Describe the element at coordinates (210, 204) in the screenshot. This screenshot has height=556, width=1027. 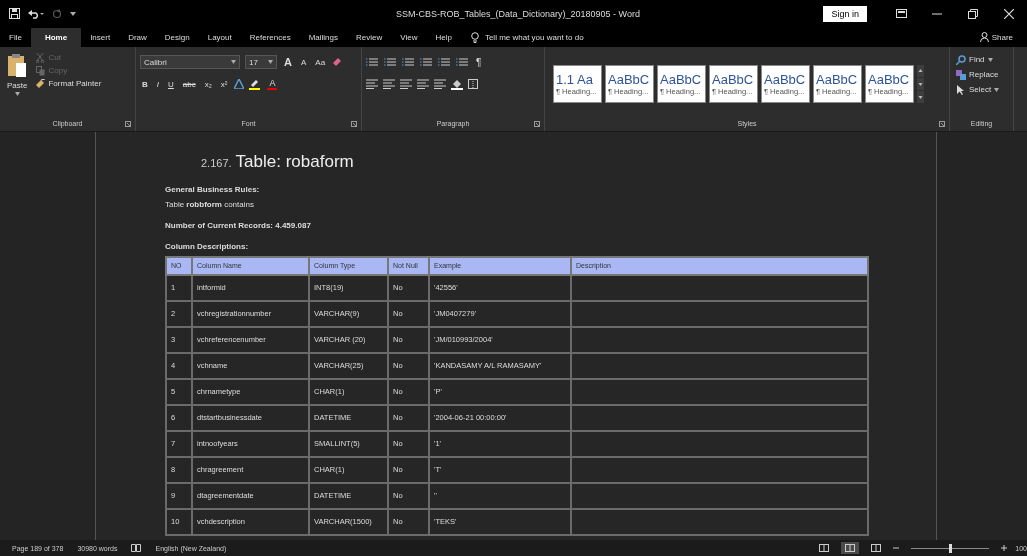
I see `body-text: Table robbform contains` at that location.